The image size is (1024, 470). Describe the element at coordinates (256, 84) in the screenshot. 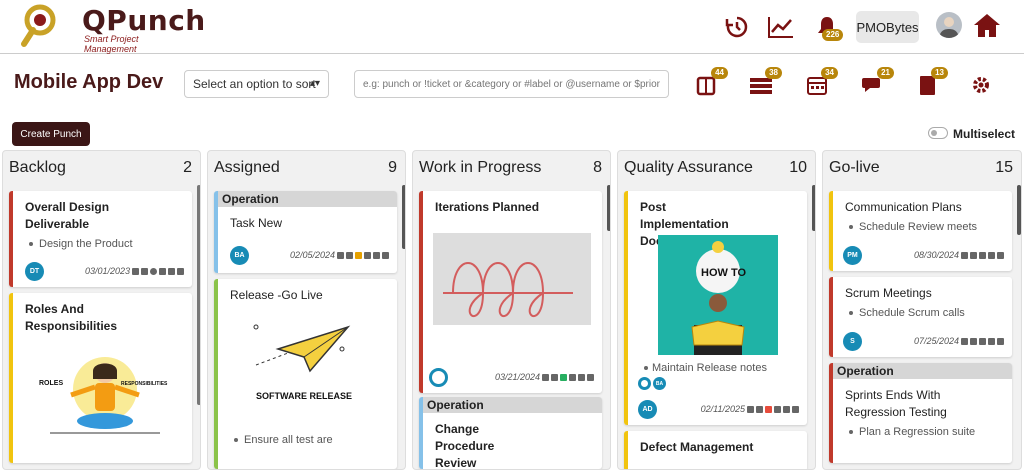

I see `sort-select: Select an option to sort ▴▾` at that location.